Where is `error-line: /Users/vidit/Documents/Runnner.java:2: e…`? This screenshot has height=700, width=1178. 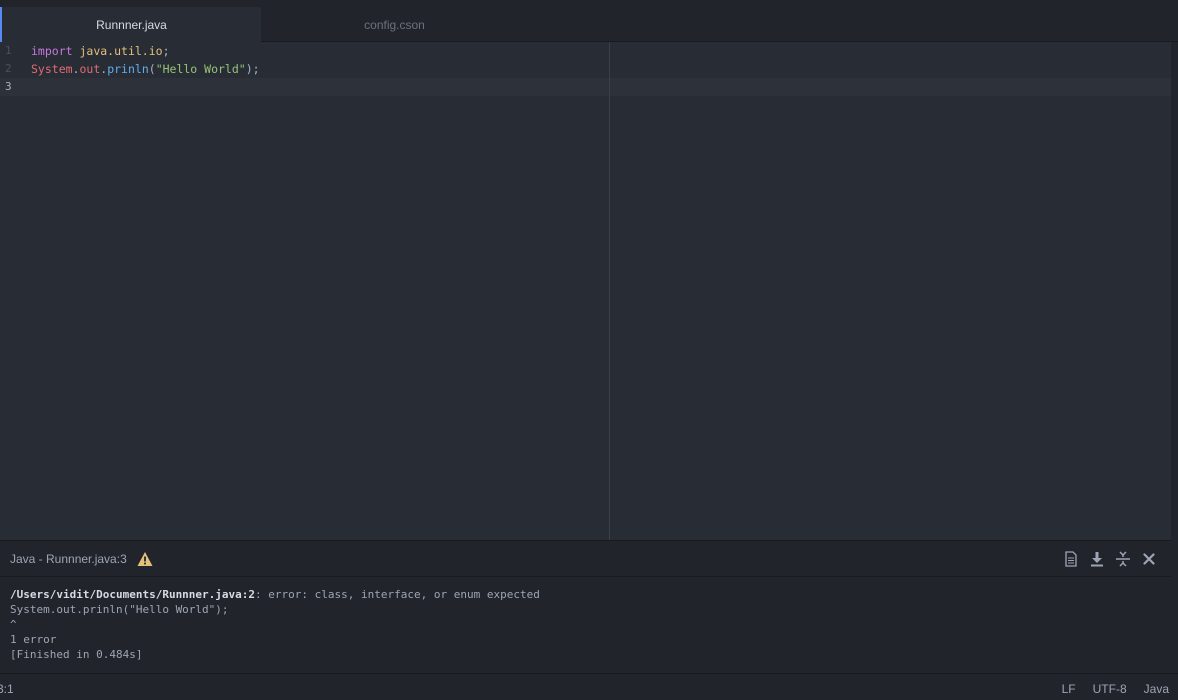 error-line: /Users/vidit/Documents/Runnner.java:2: e… is located at coordinates (585, 594).